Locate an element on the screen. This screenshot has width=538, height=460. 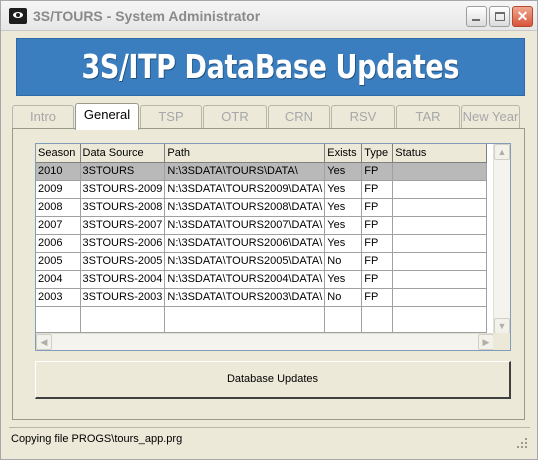
column-header-status: Status is located at coordinates (440, 153).